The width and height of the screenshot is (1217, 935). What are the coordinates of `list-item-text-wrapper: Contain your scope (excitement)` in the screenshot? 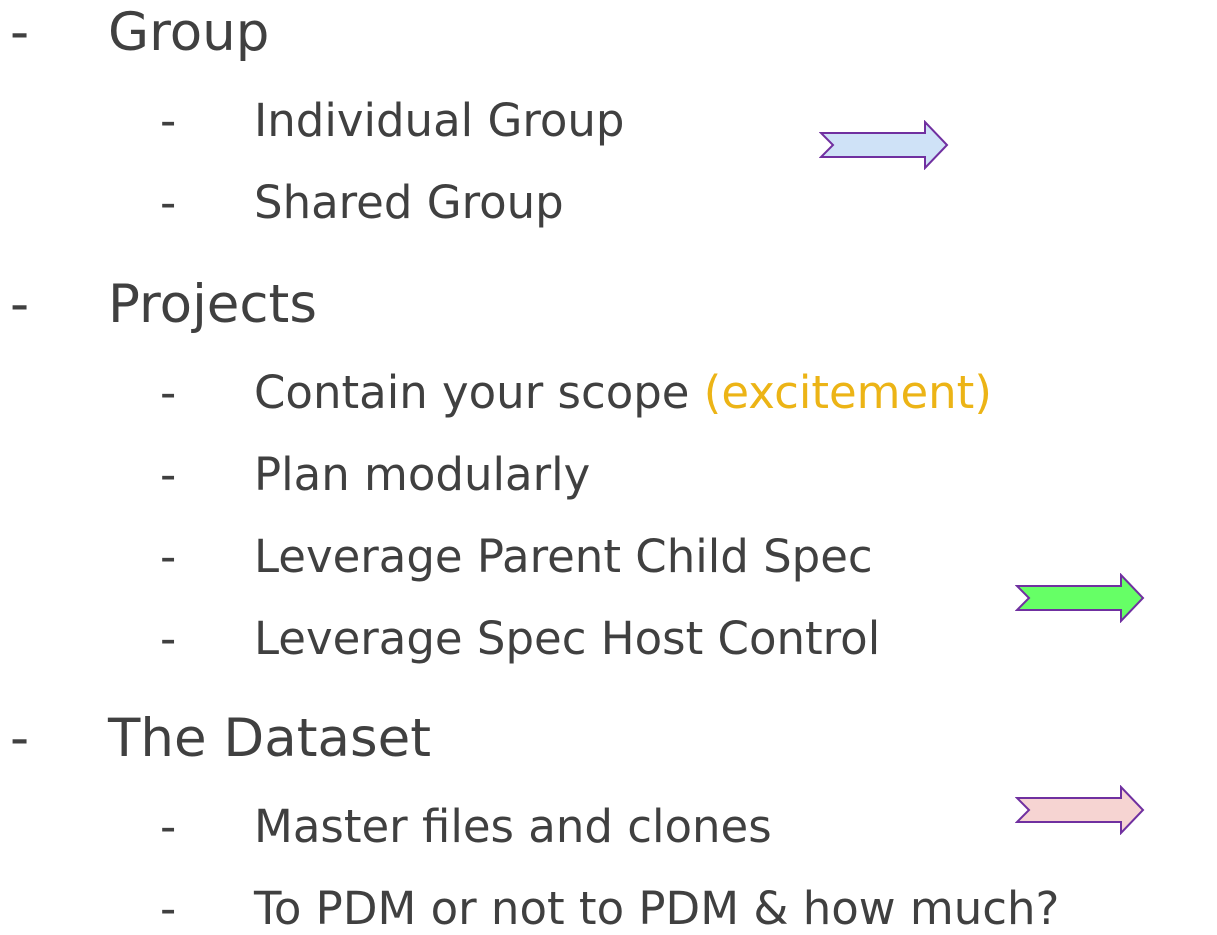 It's located at (623, 392).